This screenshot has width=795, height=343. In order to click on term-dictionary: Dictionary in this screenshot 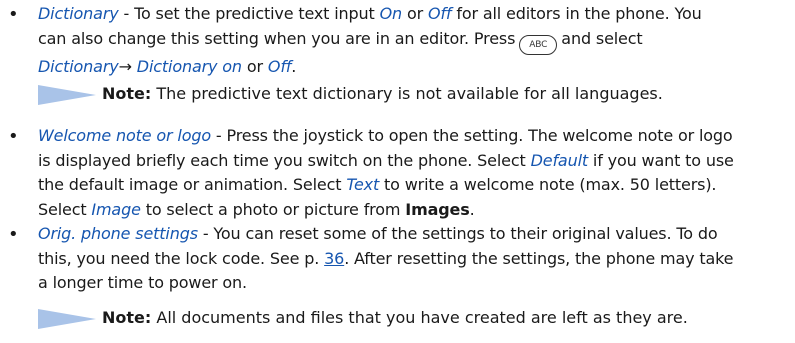, I will do `click(78, 13)`.